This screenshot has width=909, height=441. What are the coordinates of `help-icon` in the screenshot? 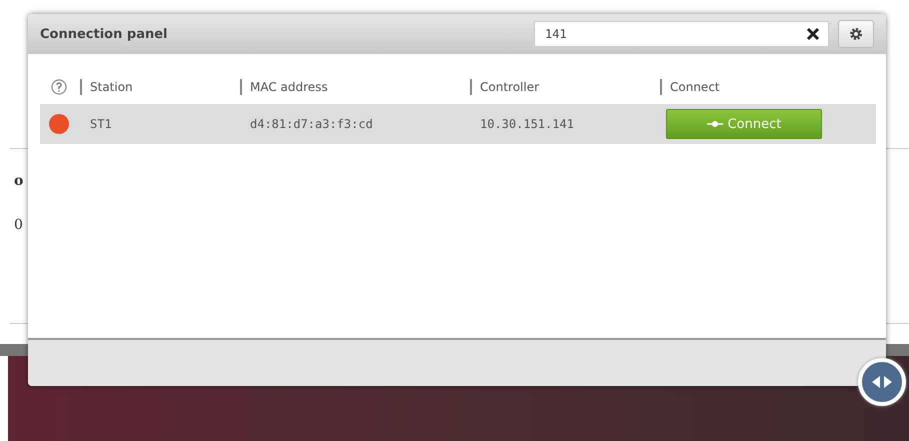 It's located at (59, 87).